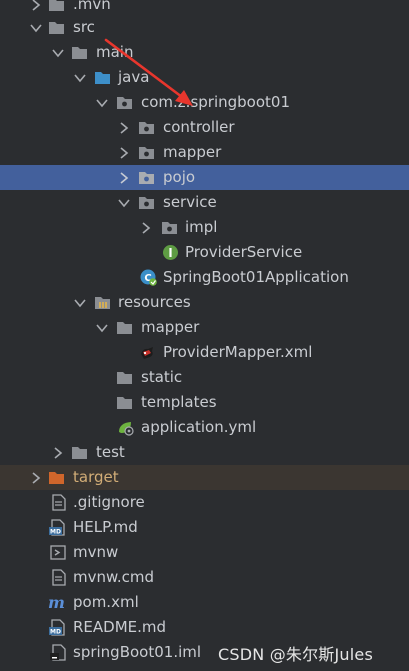 This screenshot has width=409, height=671. I want to click on tree-item-provider-service: ProviderService, so click(204, 252).